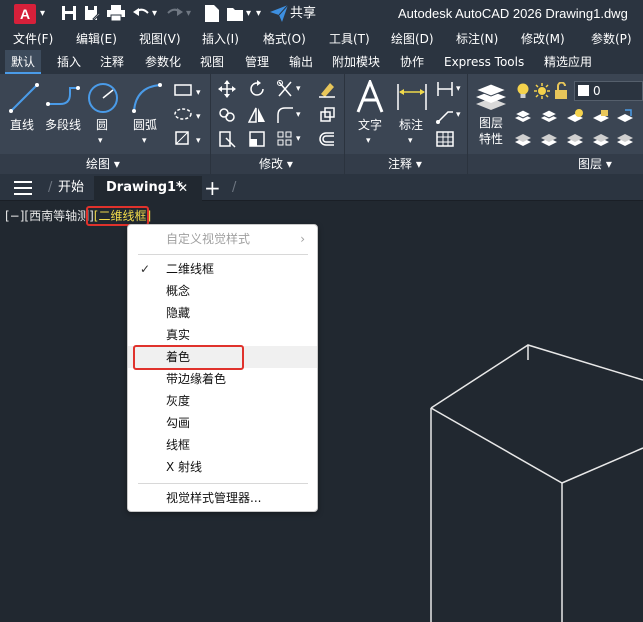  Describe the element at coordinates (327, 115) in the screenshot. I see `explode-tool-icon` at that location.